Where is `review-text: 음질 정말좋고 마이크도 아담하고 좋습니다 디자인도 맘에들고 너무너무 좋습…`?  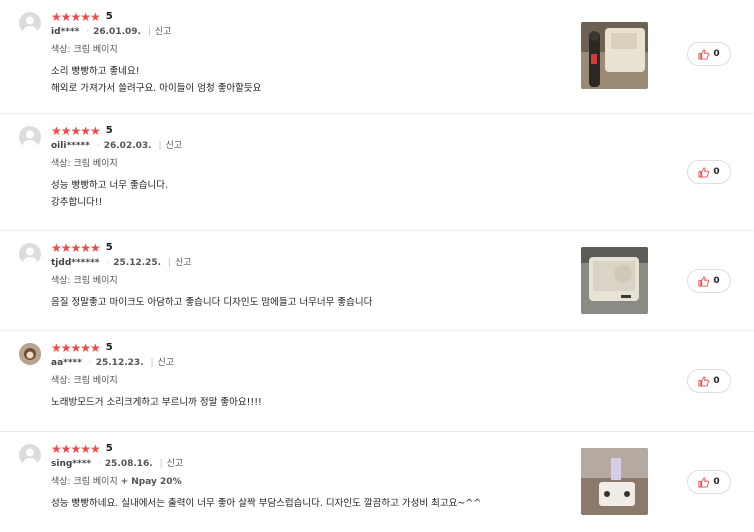 review-text: 음질 정말좋고 마이크도 아담하고 좋습니다 디자인도 맘에들고 너무너무 좋습… is located at coordinates (211, 302).